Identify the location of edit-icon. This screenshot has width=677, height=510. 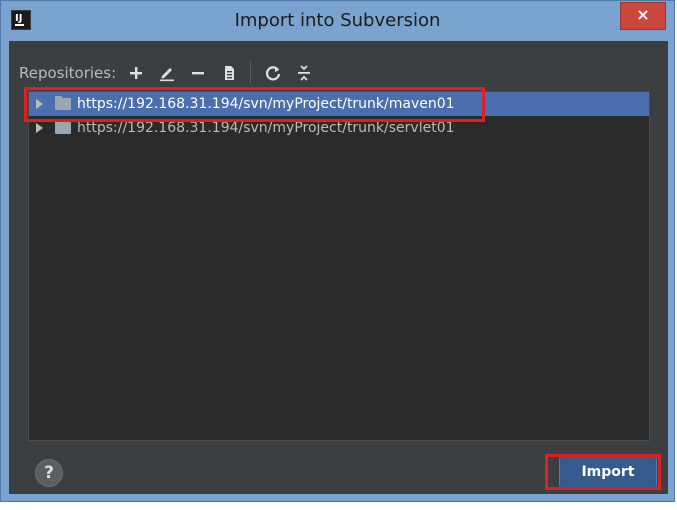
(167, 73).